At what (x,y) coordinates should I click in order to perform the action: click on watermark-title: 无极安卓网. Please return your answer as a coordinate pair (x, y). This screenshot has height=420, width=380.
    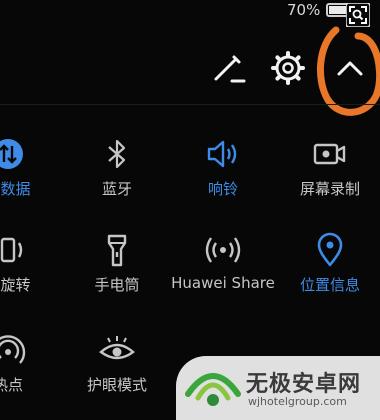
    Looking at the image, I should click on (304, 384).